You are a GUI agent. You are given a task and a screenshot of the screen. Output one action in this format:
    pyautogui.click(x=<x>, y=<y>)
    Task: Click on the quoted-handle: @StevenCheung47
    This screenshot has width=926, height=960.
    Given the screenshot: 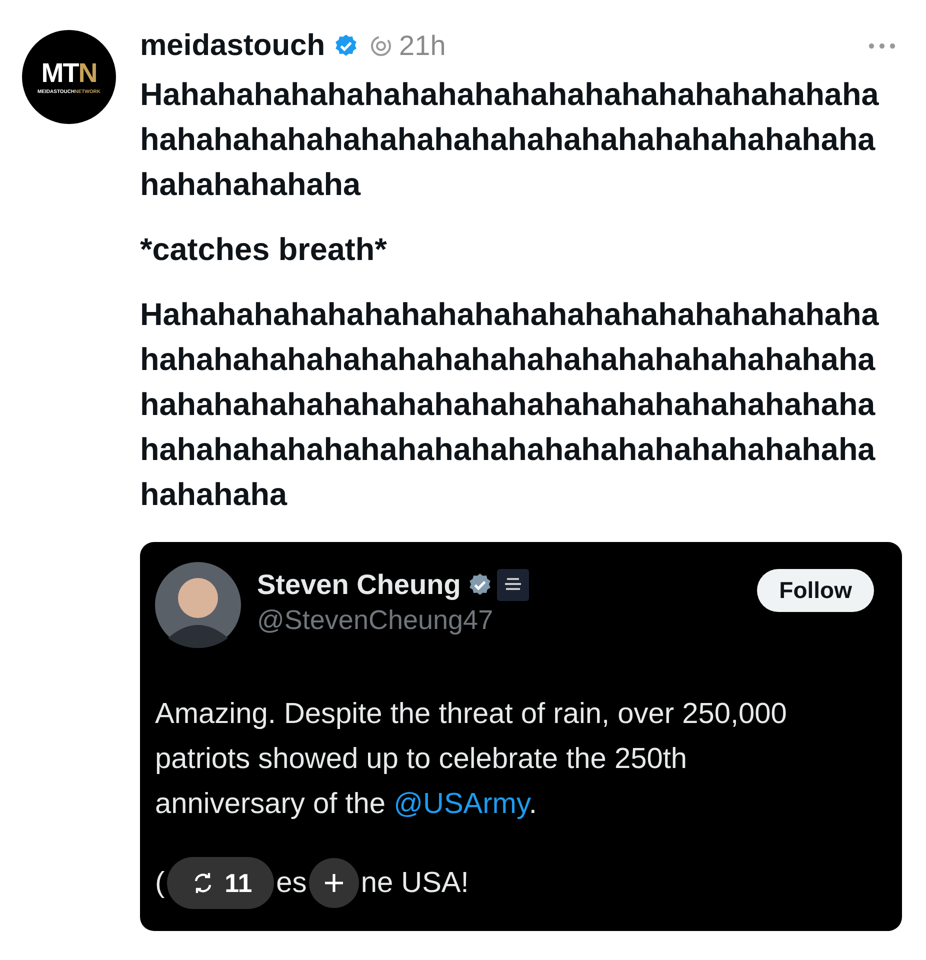 What is the action you would take?
    pyautogui.click(x=375, y=620)
    